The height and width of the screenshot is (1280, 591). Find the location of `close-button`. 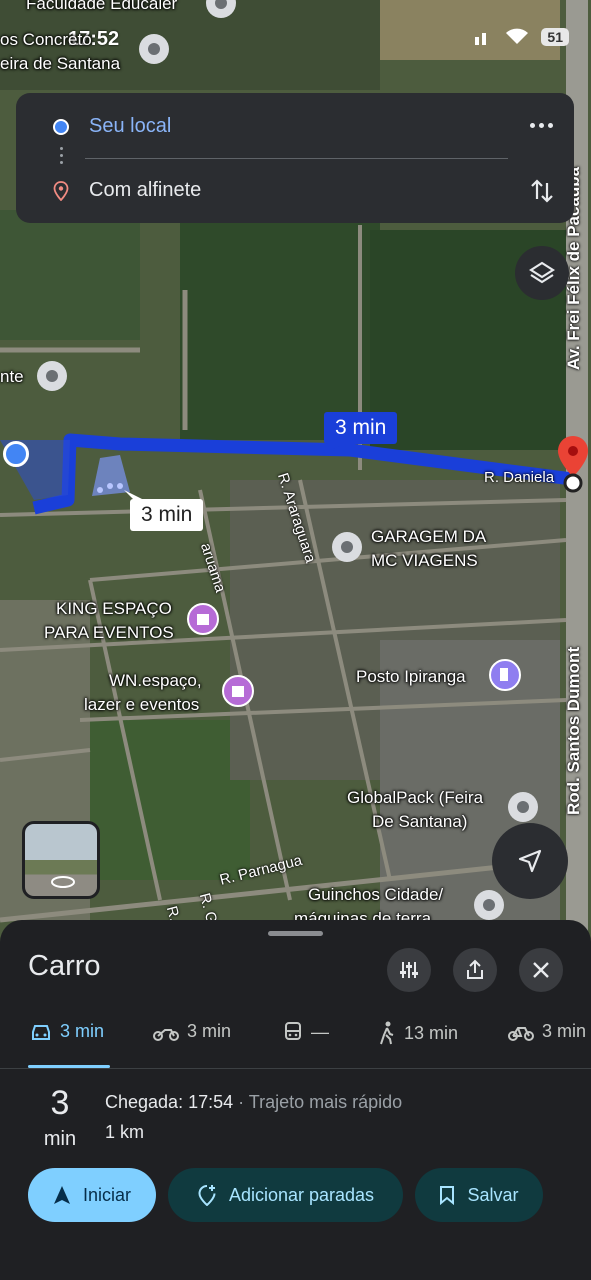

close-button is located at coordinates (541, 970).